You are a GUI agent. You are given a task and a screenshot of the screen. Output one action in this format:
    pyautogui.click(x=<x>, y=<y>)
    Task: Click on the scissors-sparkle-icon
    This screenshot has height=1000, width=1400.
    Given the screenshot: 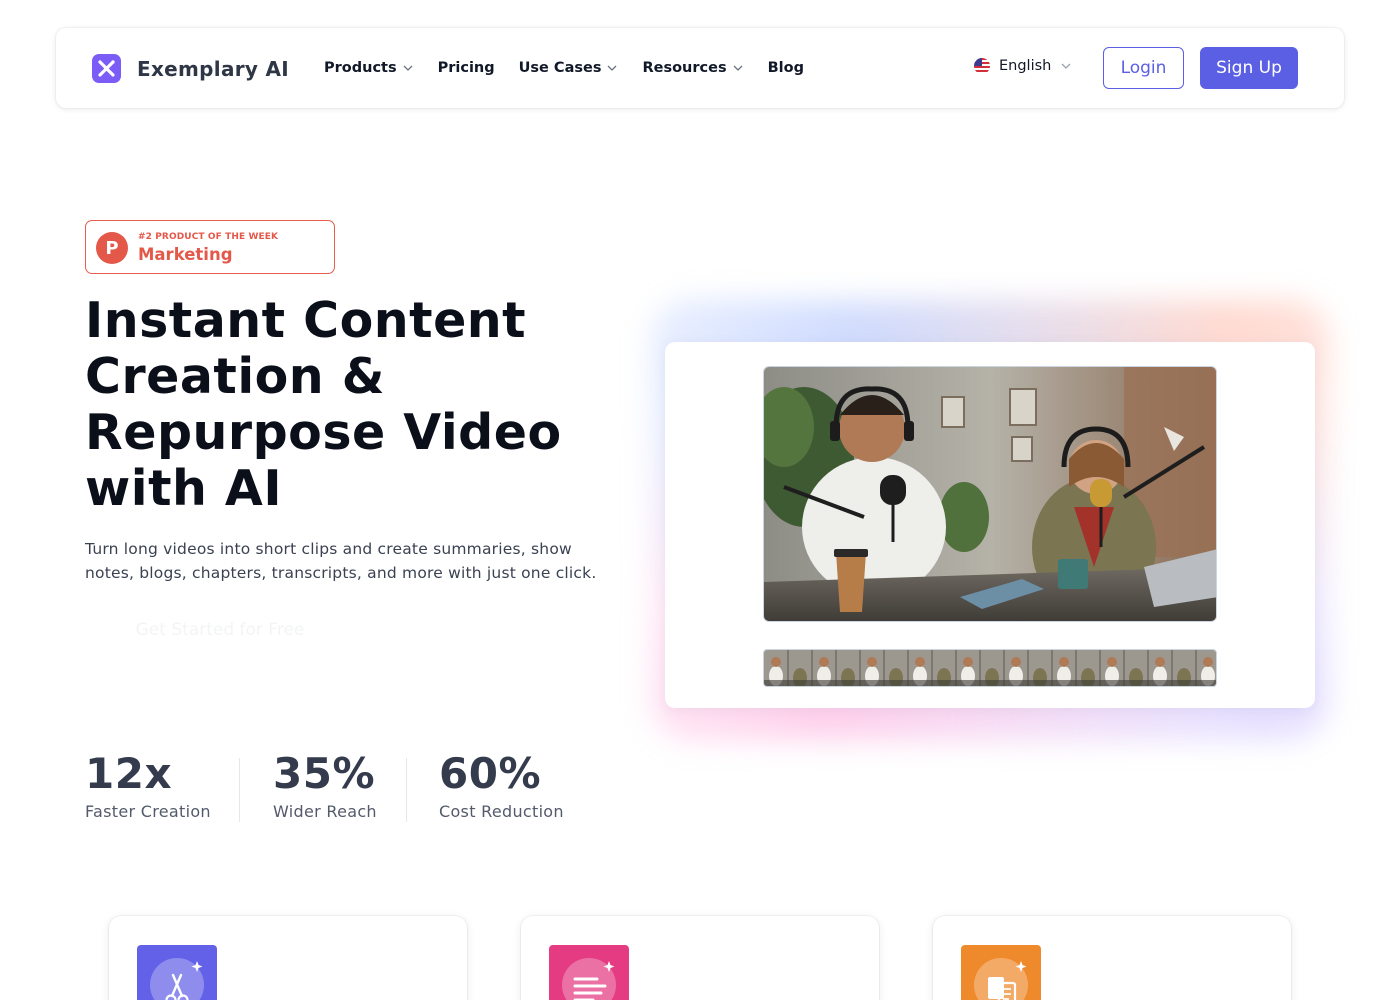 What is the action you would take?
    pyautogui.click(x=177, y=972)
    